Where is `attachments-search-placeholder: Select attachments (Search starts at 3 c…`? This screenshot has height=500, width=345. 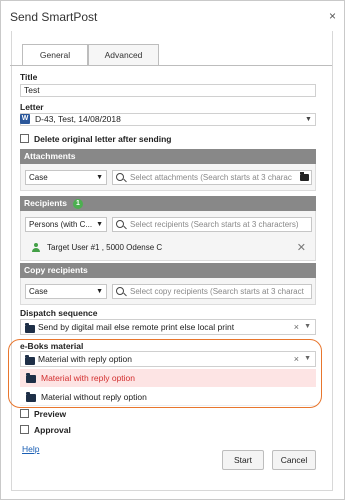 attachments-search-placeholder: Select attachments (Search starts at 3 c… is located at coordinates (211, 177).